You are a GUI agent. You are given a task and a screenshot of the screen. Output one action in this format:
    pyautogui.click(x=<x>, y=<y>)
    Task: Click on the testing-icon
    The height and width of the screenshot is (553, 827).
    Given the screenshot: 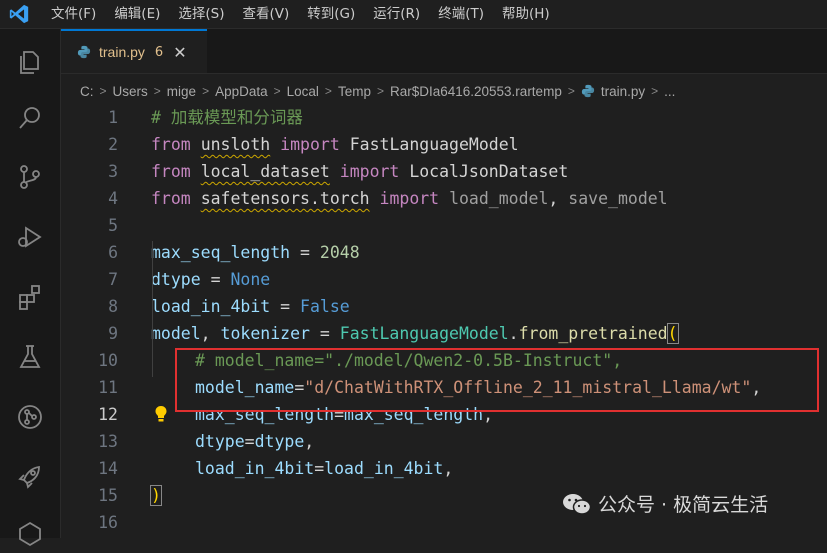 What is the action you would take?
    pyautogui.click(x=30, y=357)
    